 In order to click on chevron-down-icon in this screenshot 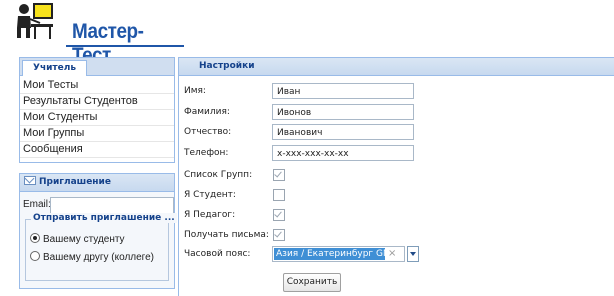, I will do `click(413, 254)`.